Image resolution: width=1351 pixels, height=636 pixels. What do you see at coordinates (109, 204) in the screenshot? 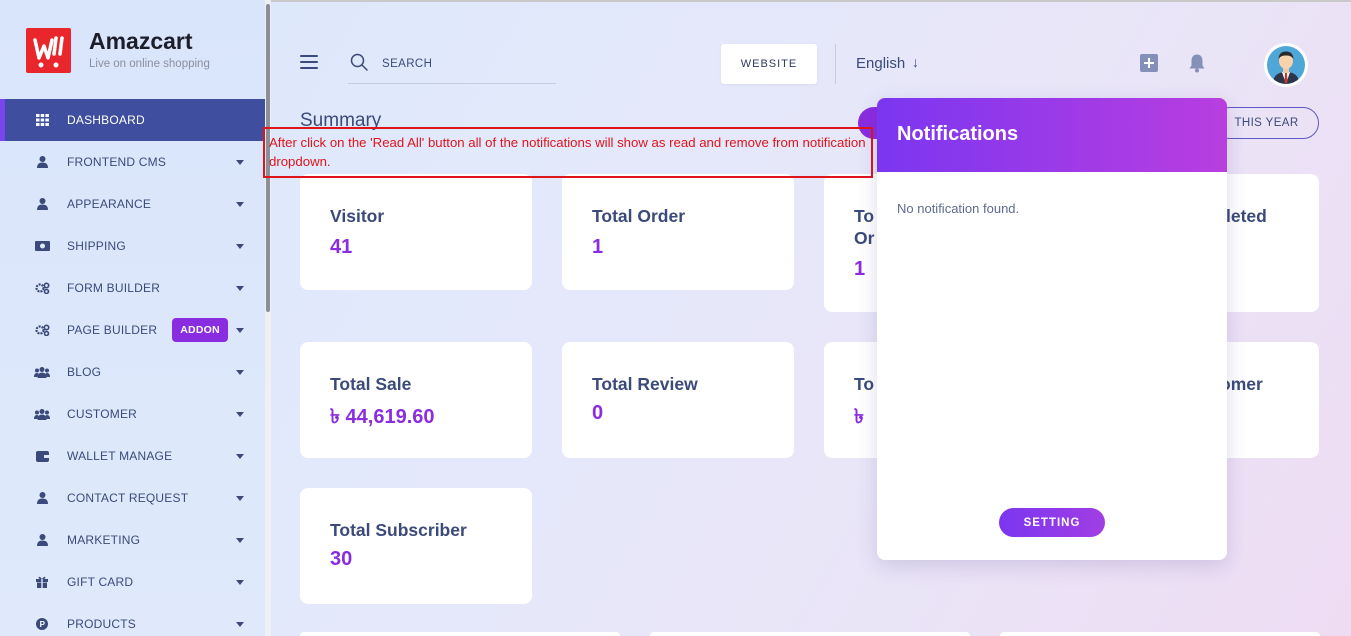
I see `sidebar-item-label: APPEARANCE` at bounding box center [109, 204].